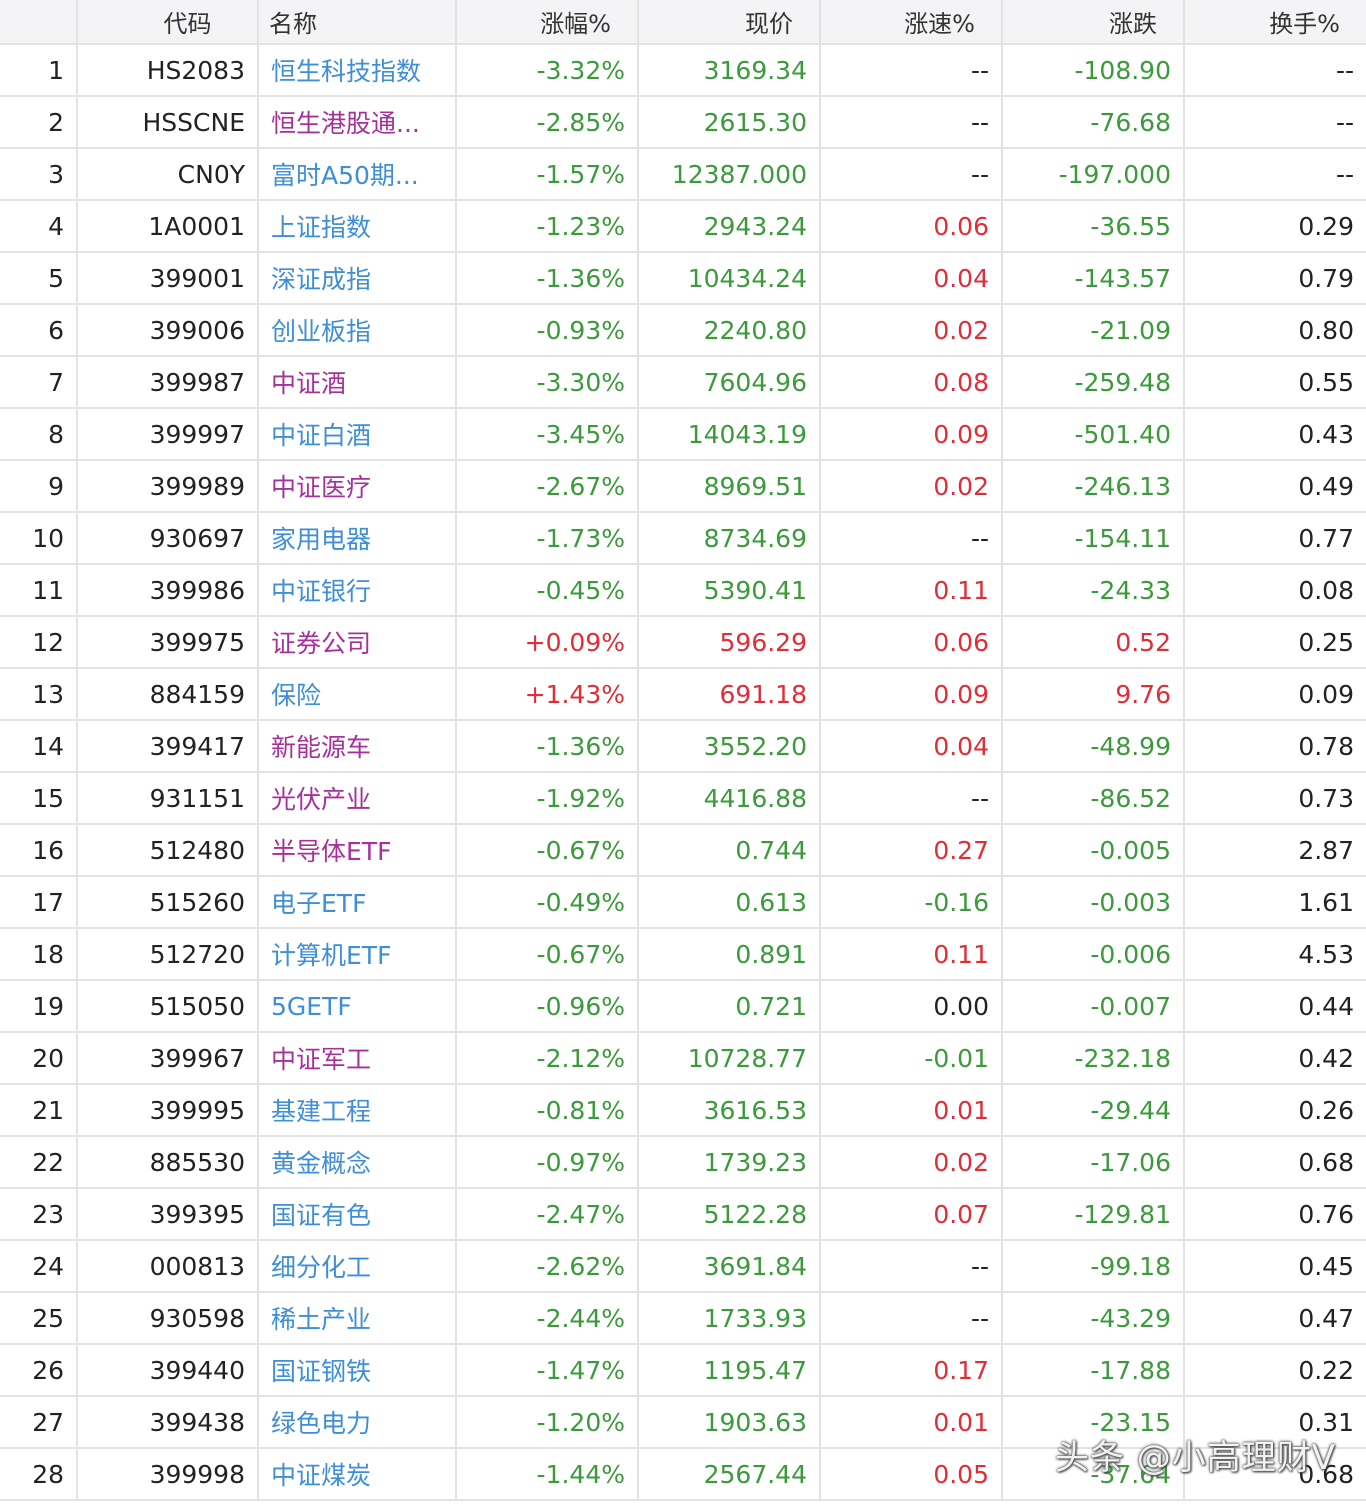  I want to click on table-row: 11 399986 中证银行 -0.45% 5390.41 0.11 -24.33 0.08, so click(683, 591).